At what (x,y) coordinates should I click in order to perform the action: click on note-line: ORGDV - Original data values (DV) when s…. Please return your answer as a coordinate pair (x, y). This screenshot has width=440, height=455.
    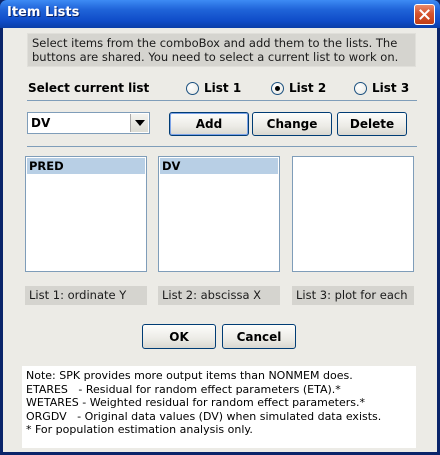
    Looking at the image, I should click on (204, 416).